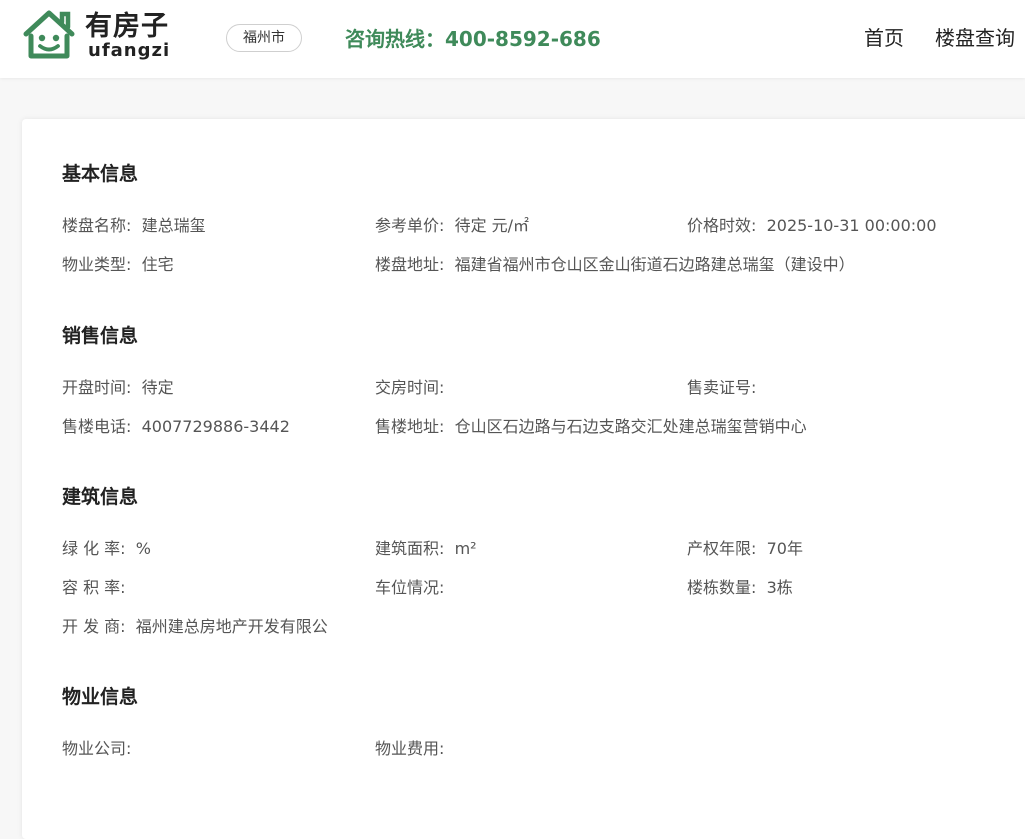  I want to click on field-property-company: 物业公司:, so click(99, 749).